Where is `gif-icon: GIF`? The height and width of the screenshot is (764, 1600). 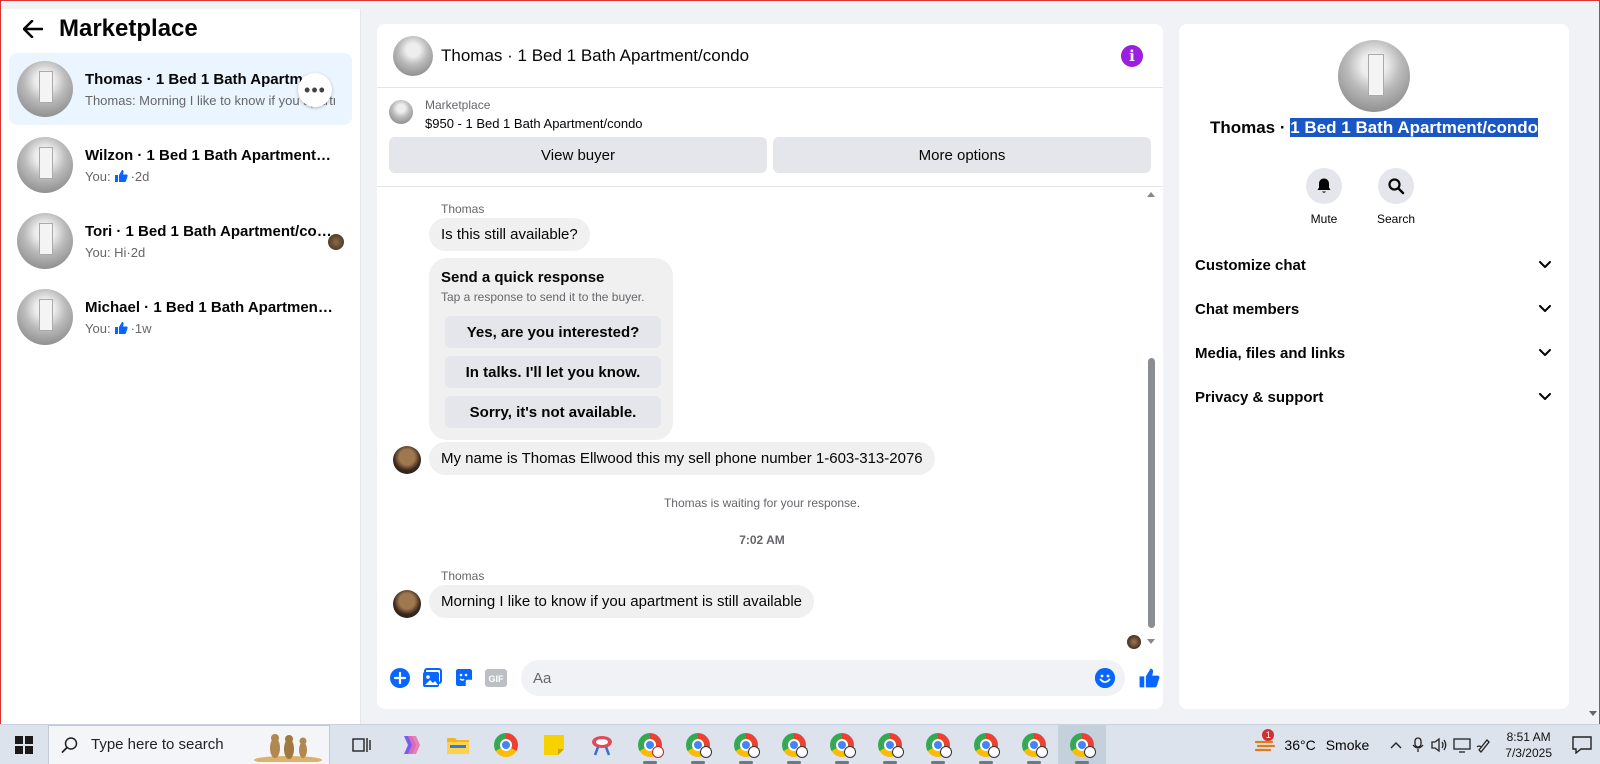
gif-icon: GIF is located at coordinates (496, 678).